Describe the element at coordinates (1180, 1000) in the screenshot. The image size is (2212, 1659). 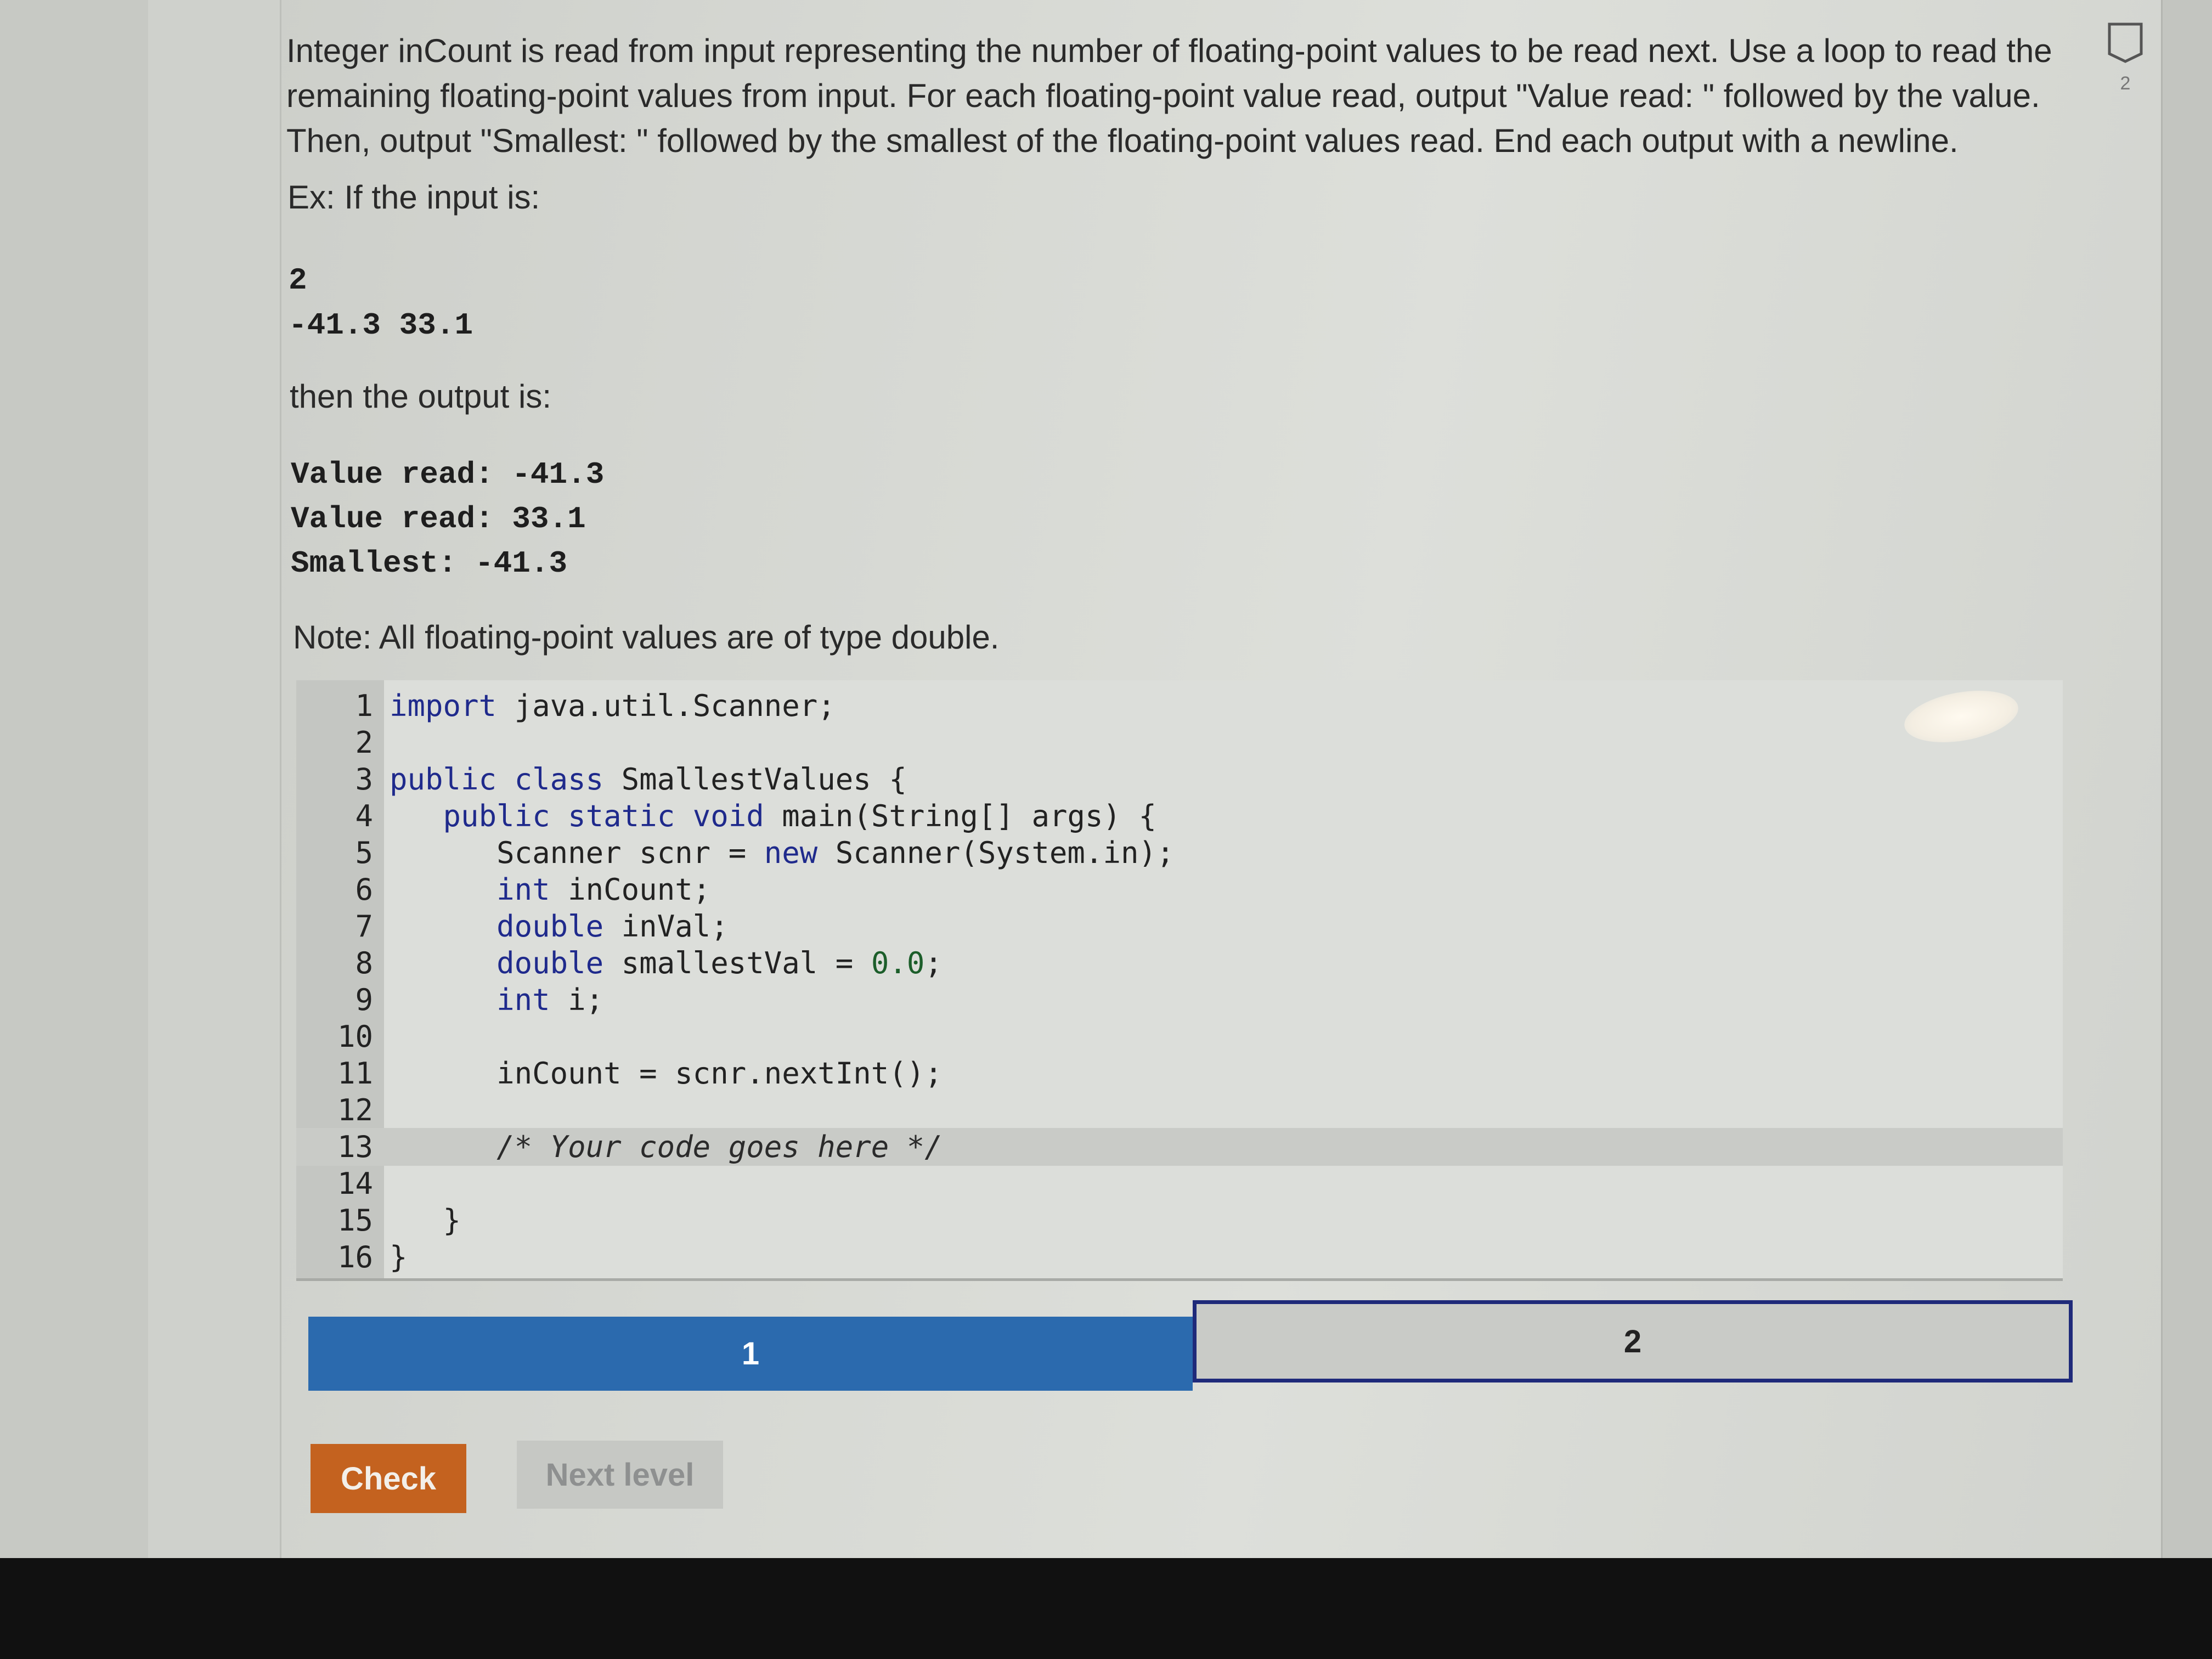
I see `code-line: 9 int i;` at that location.